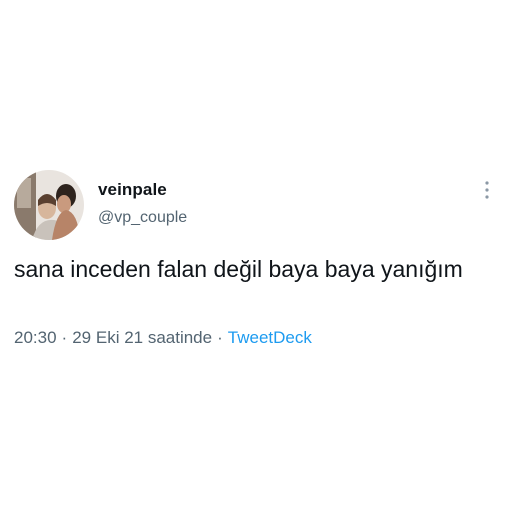 This screenshot has width=512, height=512. What do you see at coordinates (142, 218) in the screenshot?
I see `author-handle: @vp_couple` at bounding box center [142, 218].